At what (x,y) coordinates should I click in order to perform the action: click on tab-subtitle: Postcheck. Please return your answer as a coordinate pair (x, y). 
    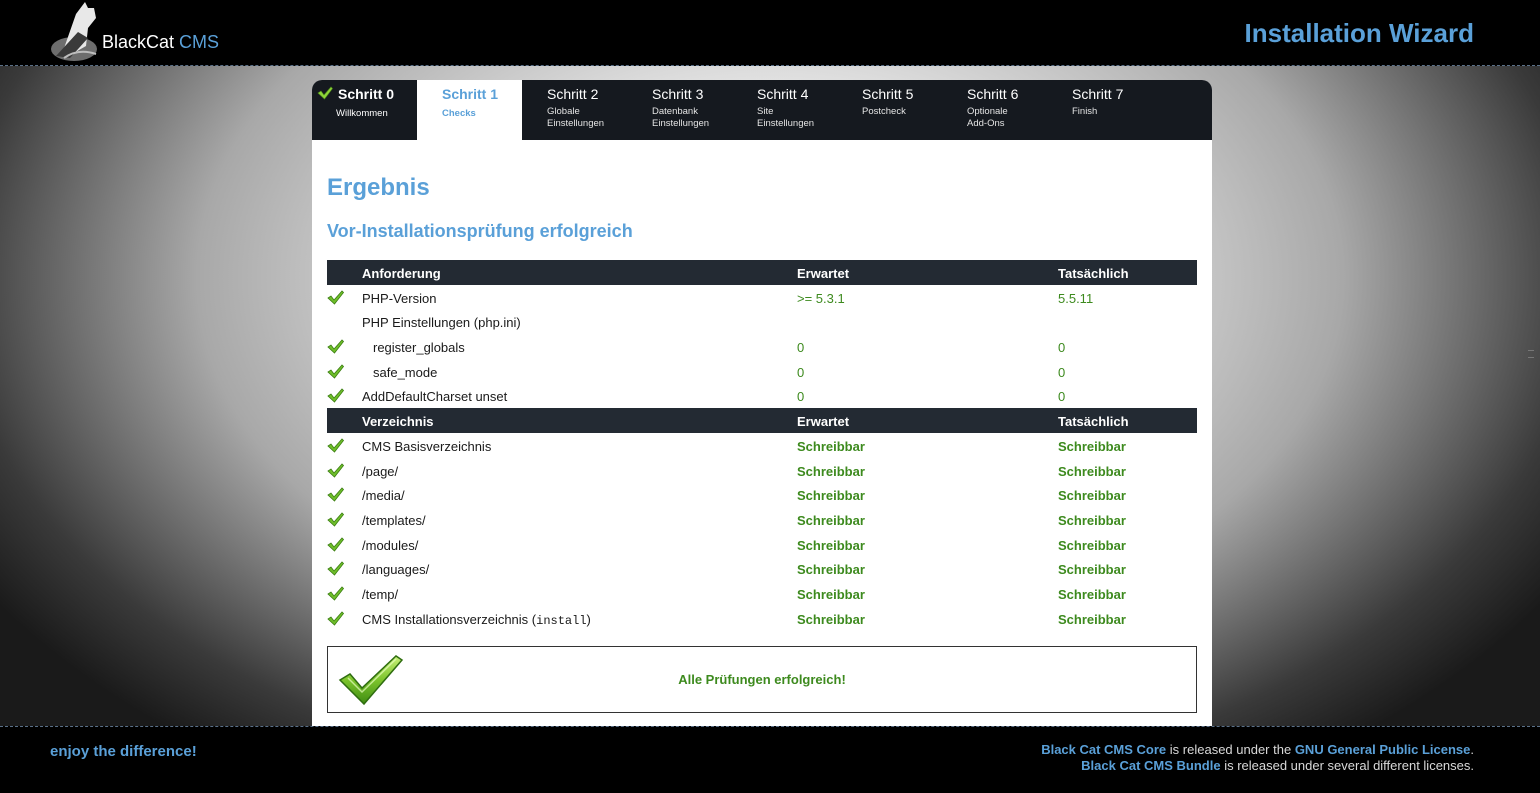
    Looking at the image, I should click on (884, 112).